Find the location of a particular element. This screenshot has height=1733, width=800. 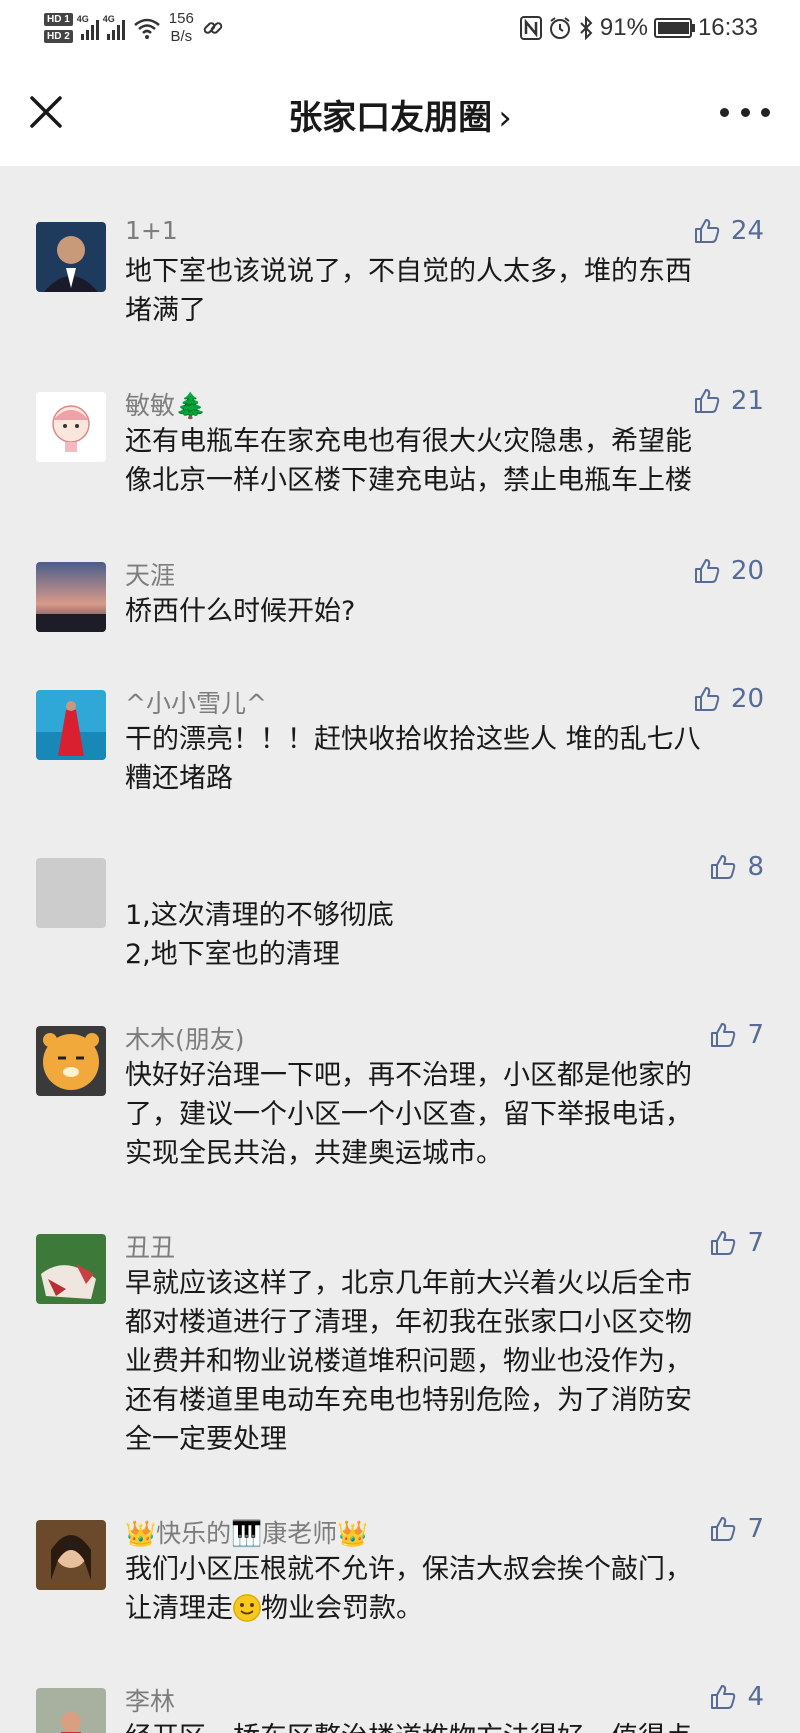

battery-percent: 91% is located at coordinates (623, 27).